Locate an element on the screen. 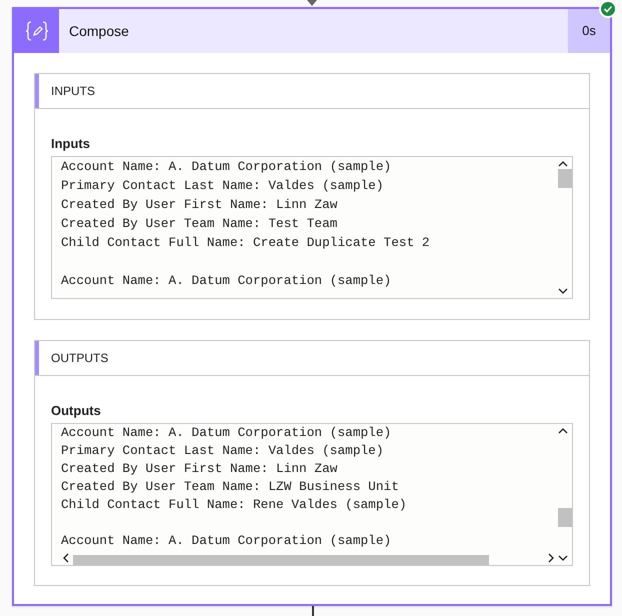 The image size is (622, 616). text-line: Child Contact Full Name: Rene Valdes (sample) is located at coordinates (234, 505).